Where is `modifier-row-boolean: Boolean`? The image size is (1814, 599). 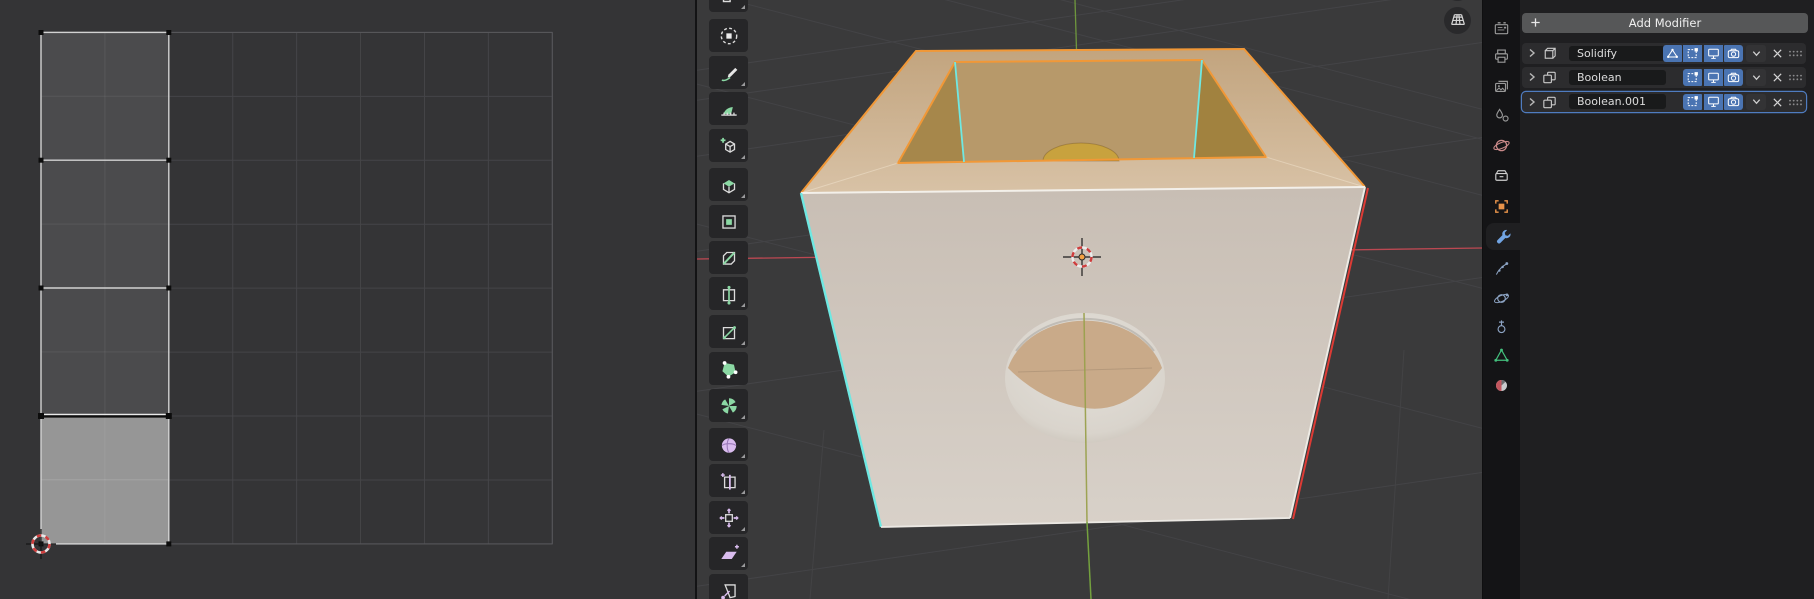 modifier-row-boolean: Boolean is located at coordinates (1664, 77).